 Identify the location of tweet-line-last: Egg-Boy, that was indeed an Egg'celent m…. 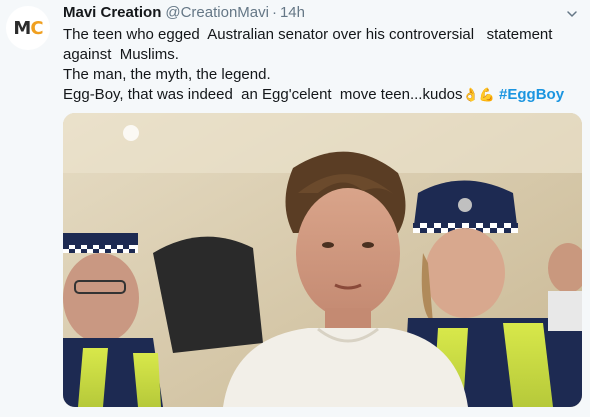
(315, 95).